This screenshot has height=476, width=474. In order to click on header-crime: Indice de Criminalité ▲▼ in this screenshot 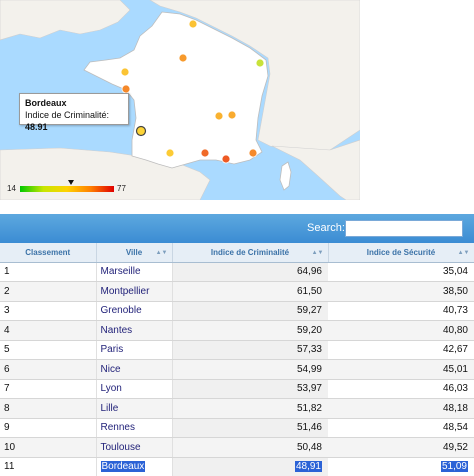, I will do `click(250, 253)`.